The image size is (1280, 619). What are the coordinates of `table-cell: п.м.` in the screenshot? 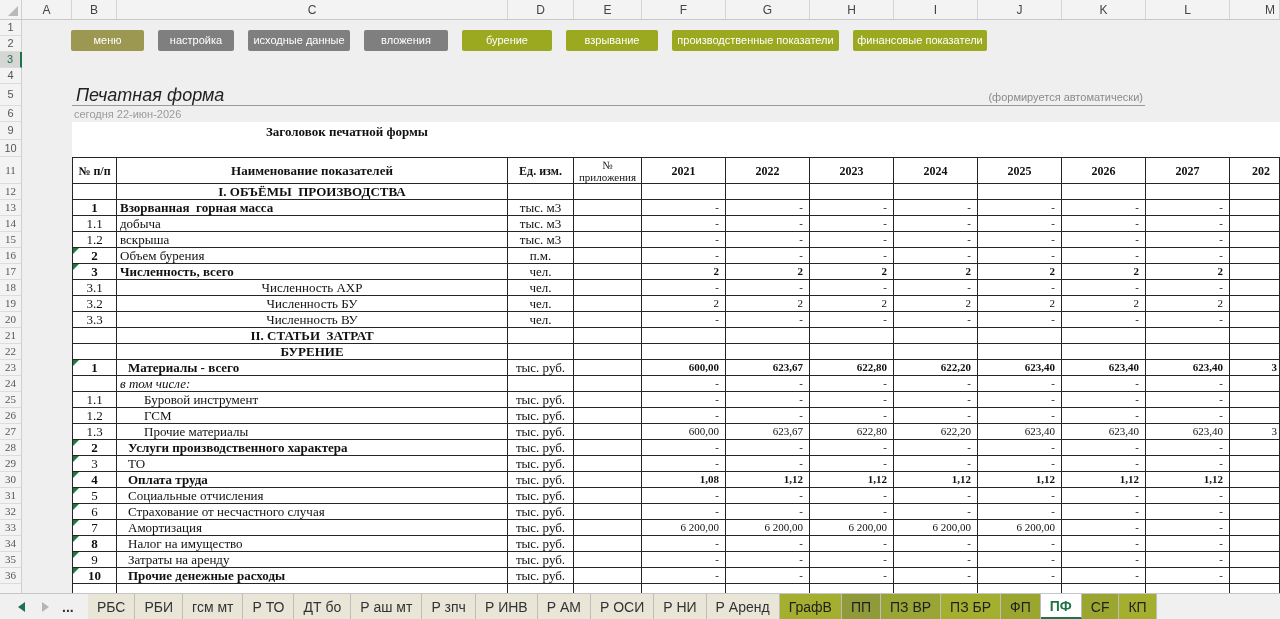 It's located at (541, 256).